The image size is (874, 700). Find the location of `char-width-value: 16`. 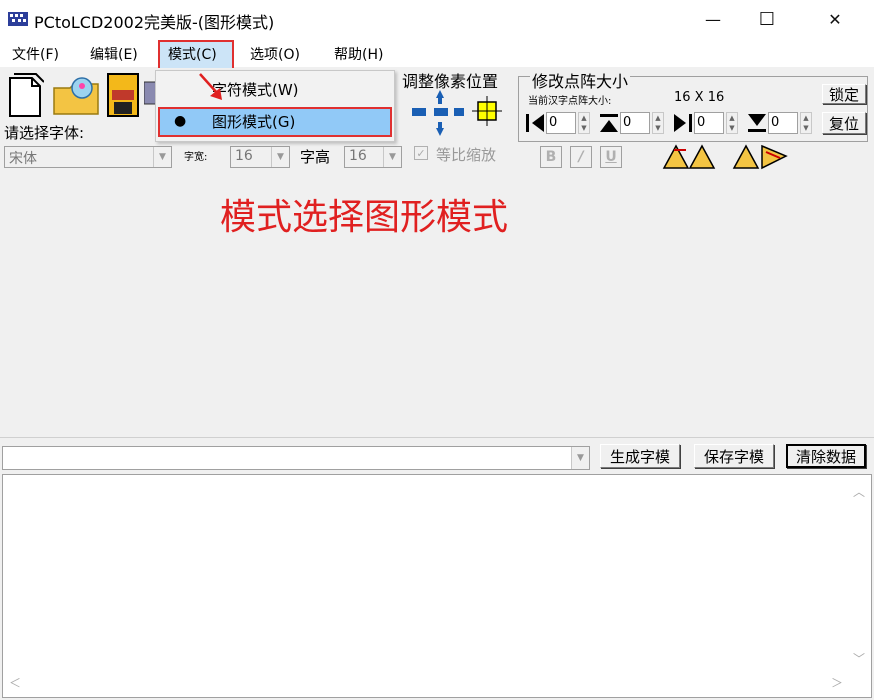

char-width-value: 16 is located at coordinates (244, 156).